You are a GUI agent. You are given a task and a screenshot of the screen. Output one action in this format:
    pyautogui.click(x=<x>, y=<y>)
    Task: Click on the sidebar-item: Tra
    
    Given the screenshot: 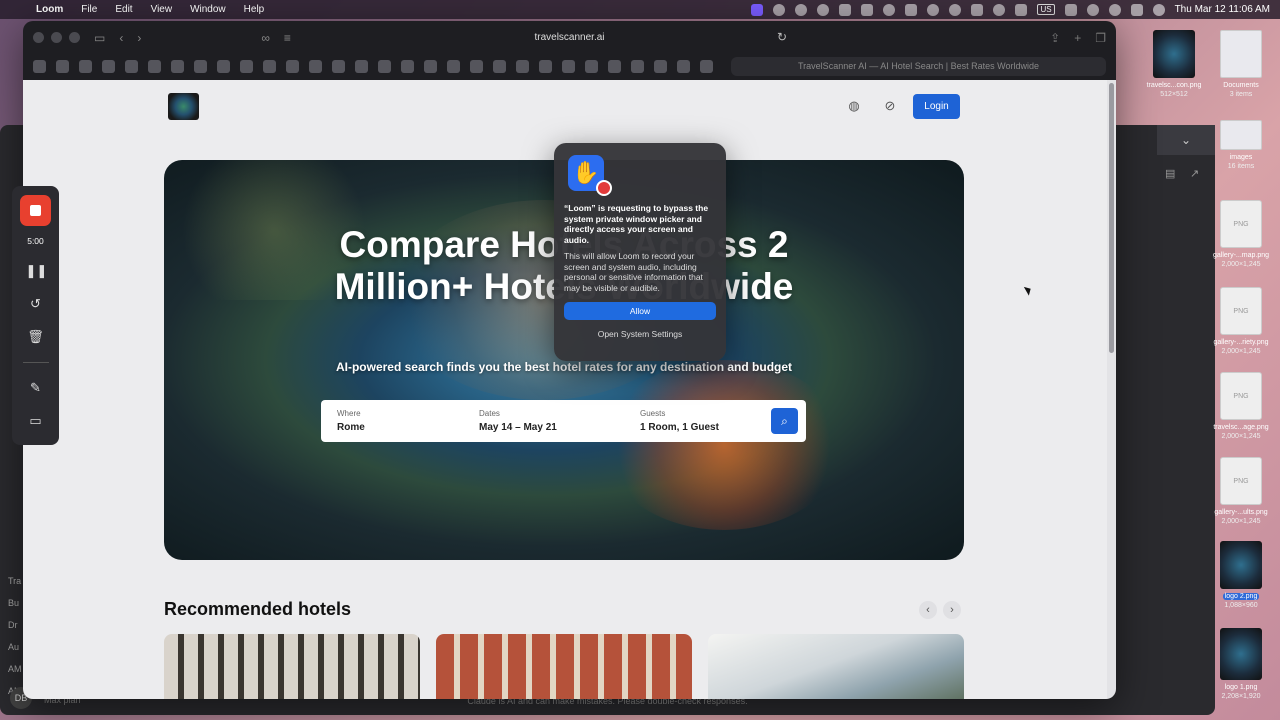 What is the action you would take?
    pyautogui.click(x=15, y=581)
    